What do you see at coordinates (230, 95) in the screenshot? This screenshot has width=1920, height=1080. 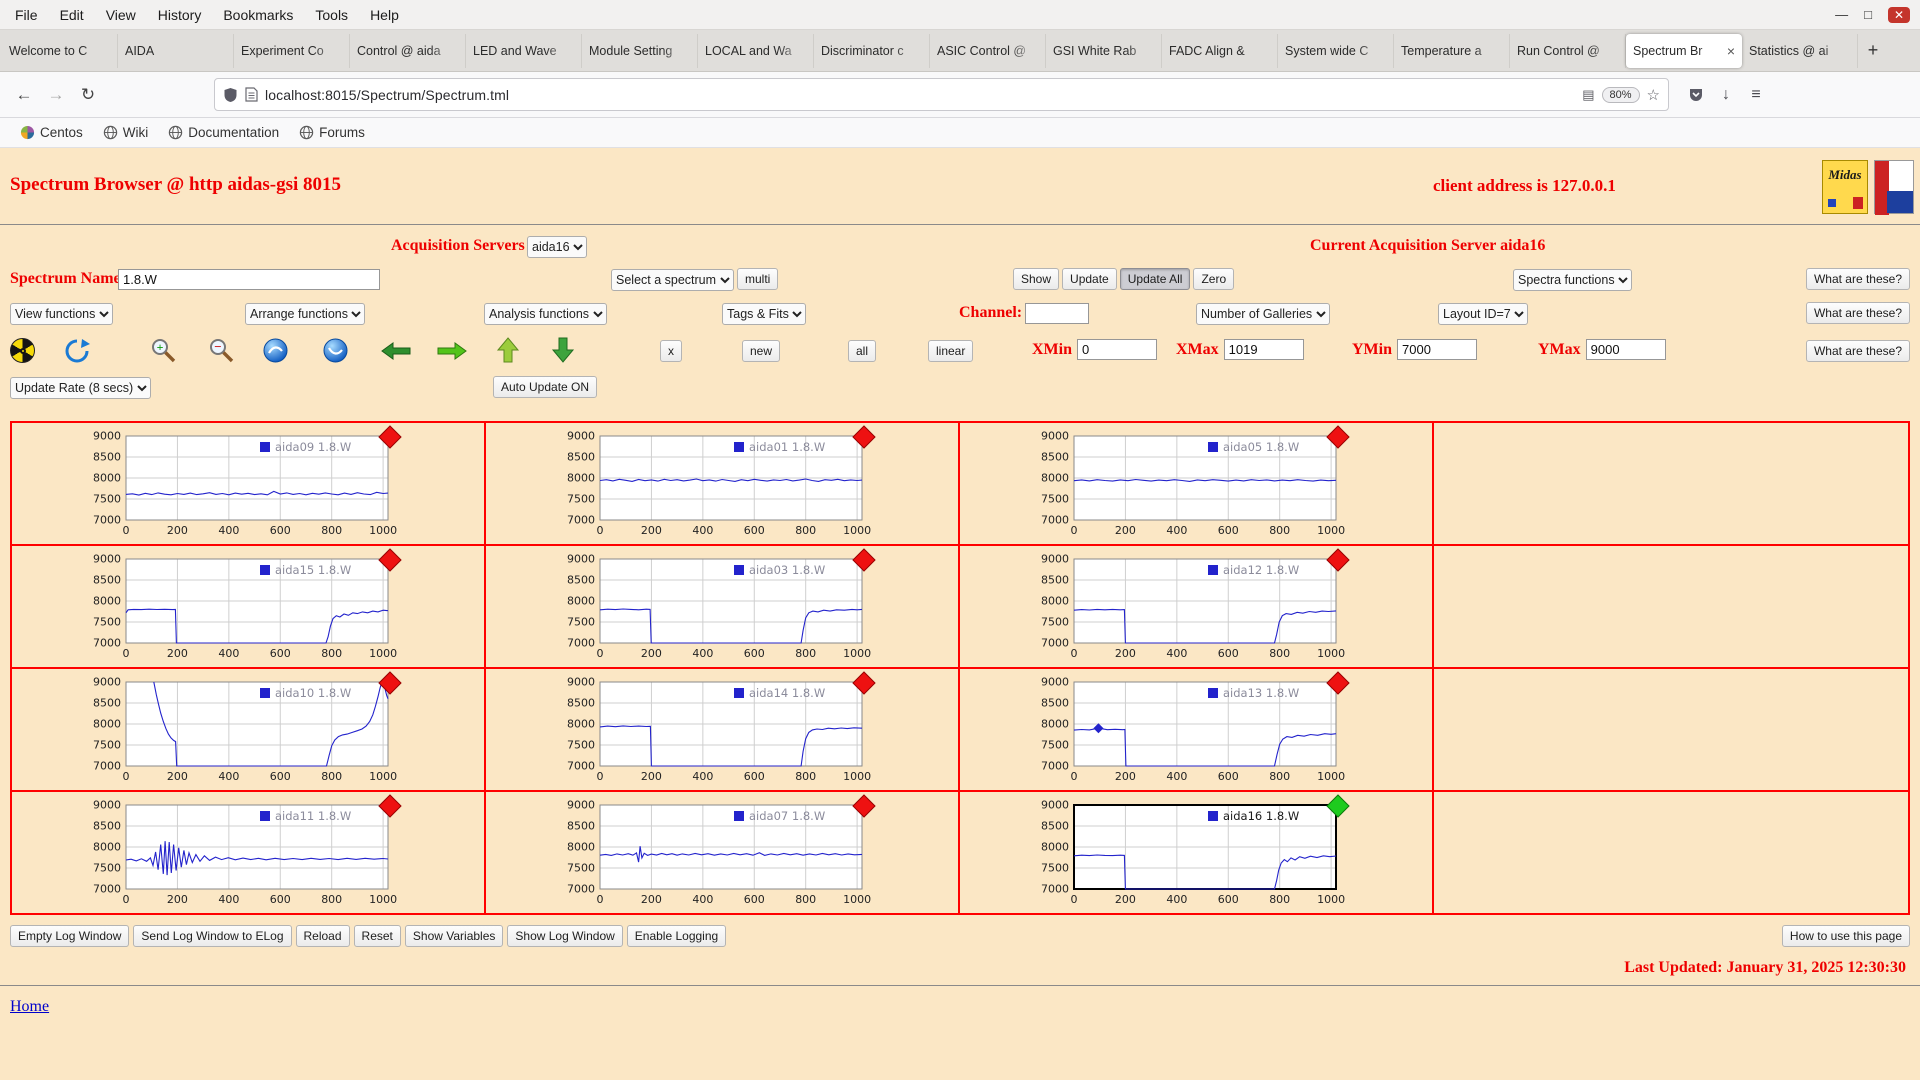 I see `shield-icon` at bounding box center [230, 95].